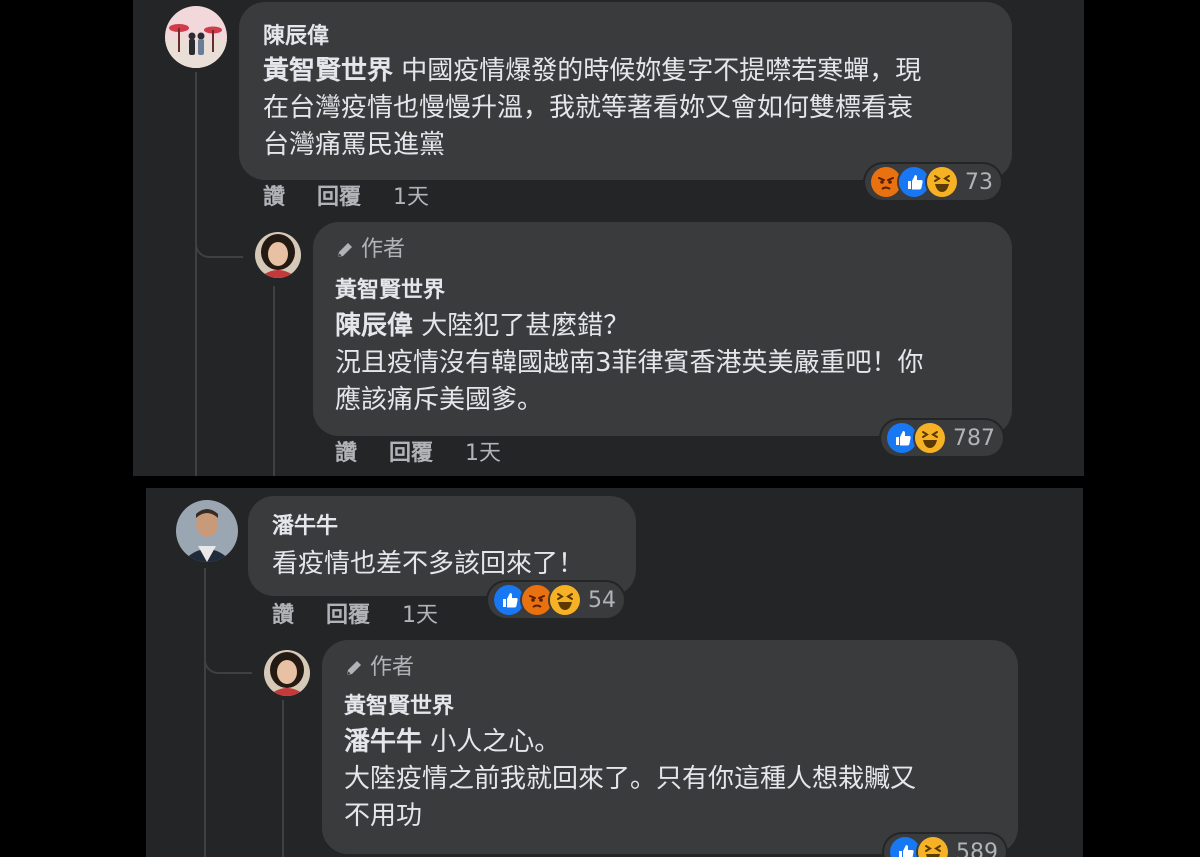  I want to click on reaction-count: 589, so click(977, 848).